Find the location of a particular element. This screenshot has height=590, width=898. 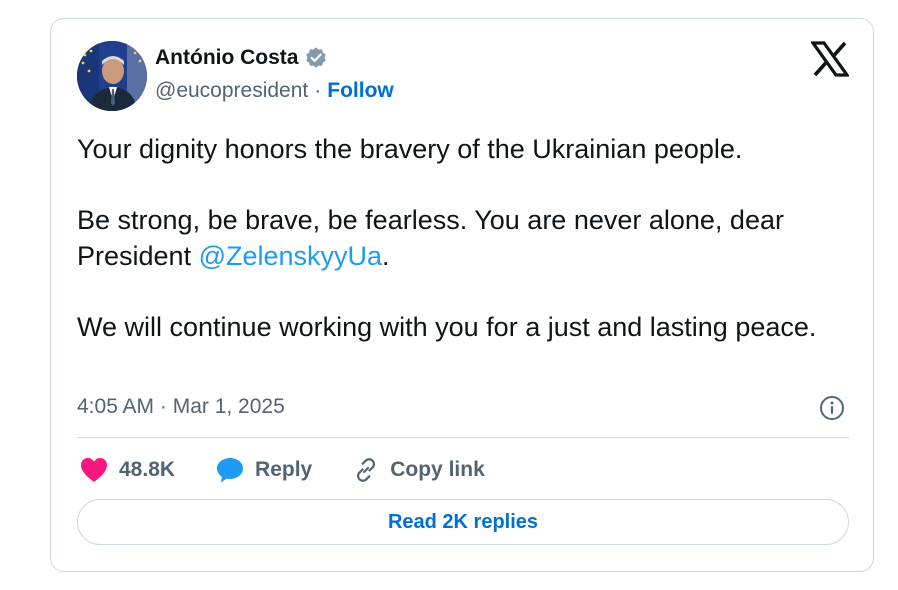

avatar-image is located at coordinates (112, 76).